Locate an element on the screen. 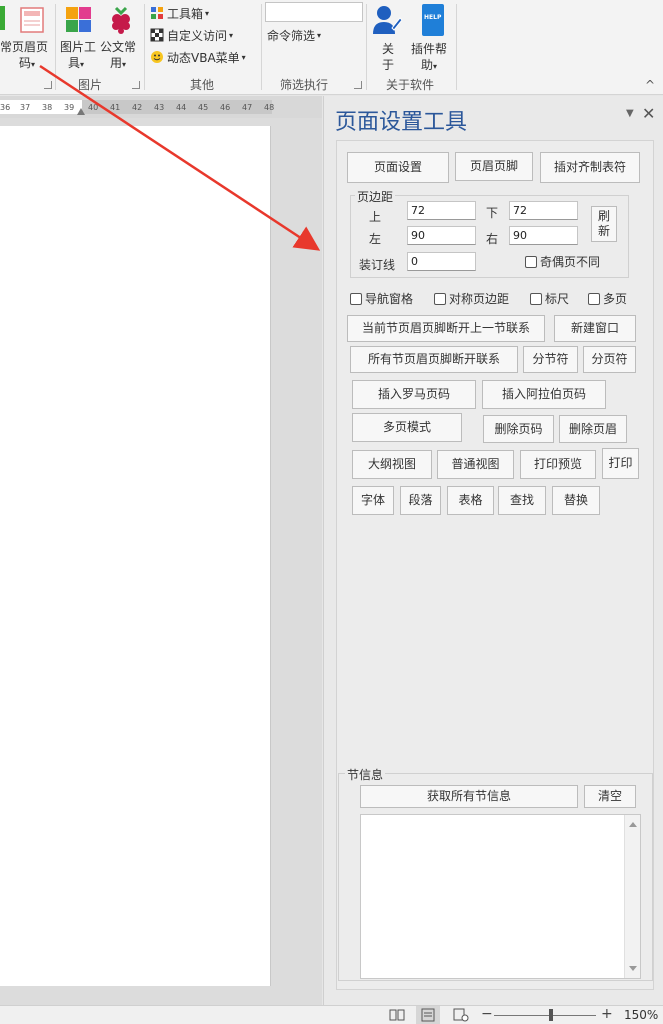 The image size is (663, 1024). font-button: 字体 is located at coordinates (373, 500).